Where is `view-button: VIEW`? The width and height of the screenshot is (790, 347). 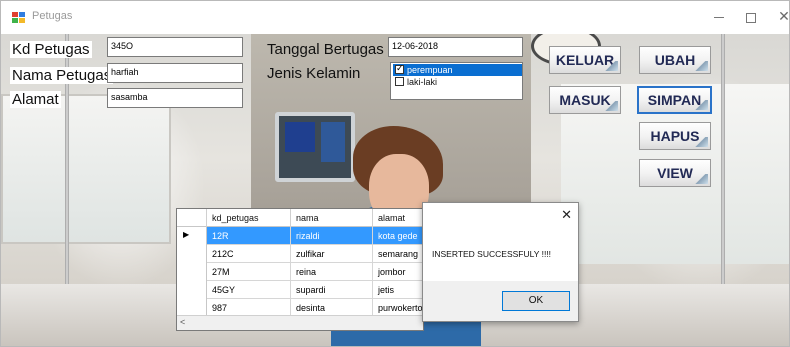
view-button: VIEW is located at coordinates (675, 173).